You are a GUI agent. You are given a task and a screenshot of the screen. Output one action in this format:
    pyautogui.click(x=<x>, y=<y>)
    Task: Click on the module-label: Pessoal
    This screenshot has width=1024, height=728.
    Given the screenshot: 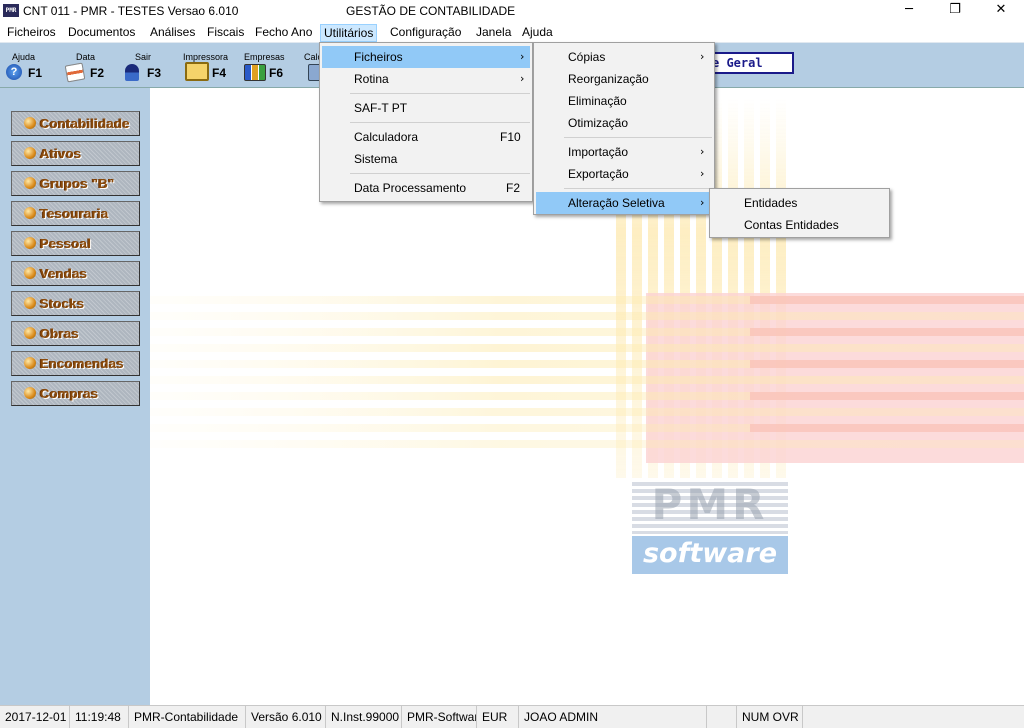 What is the action you would take?
    pyautogui.click(x=66, y=243)
    